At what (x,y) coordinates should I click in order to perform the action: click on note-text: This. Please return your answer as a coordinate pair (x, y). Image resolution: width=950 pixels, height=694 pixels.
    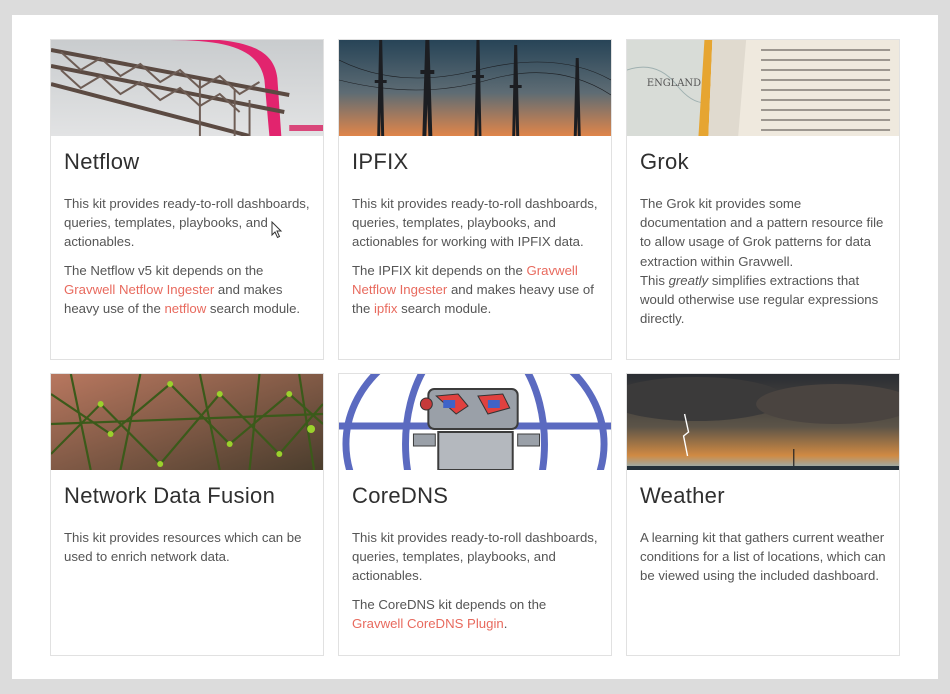
    Looking at the image, I should click on (654, 280).